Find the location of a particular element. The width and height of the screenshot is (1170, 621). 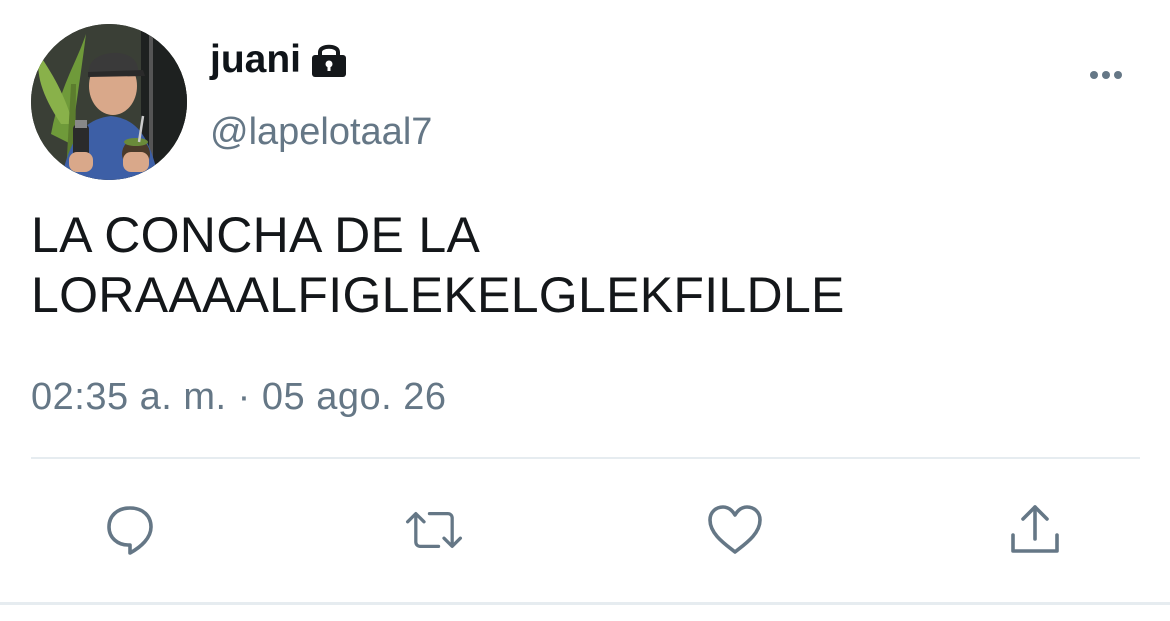

heart-icon is located at coordinates (735, 529).